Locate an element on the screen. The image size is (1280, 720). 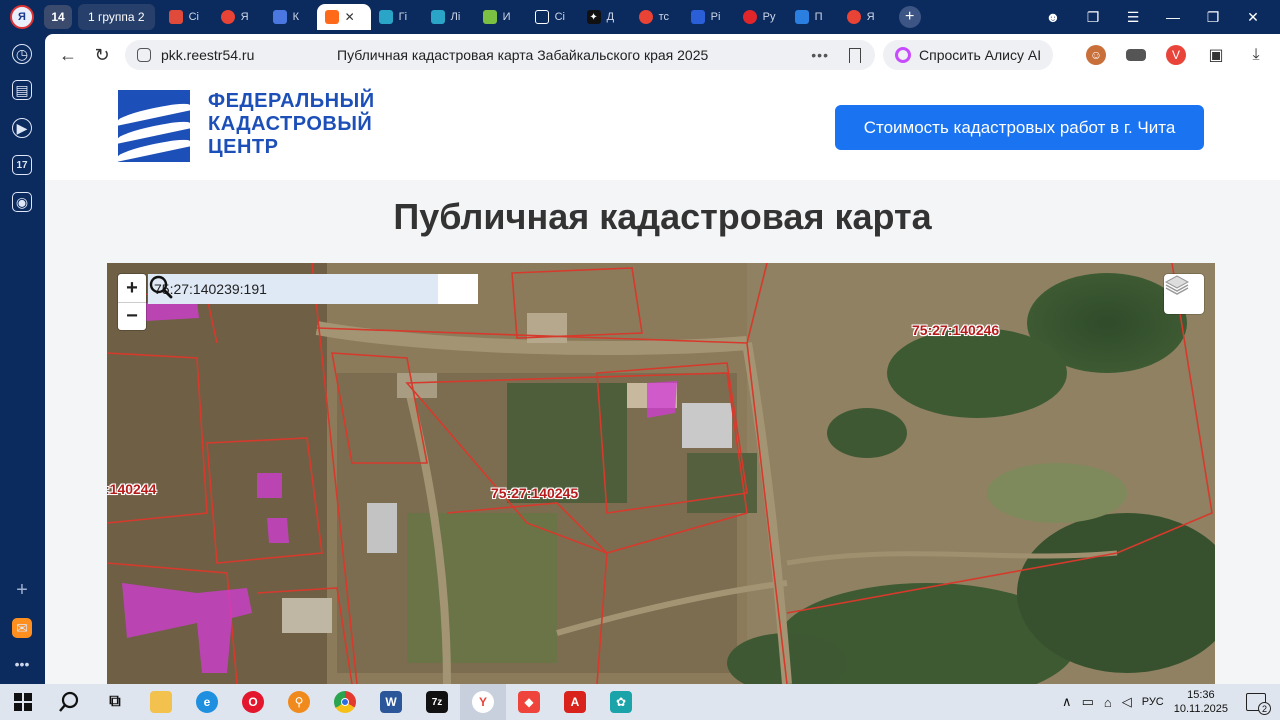
system-tray: ∧ ▭ ⌂ ◁ РУС 15:36 10.11.2025 2 is located at coordinates (1171, 702).